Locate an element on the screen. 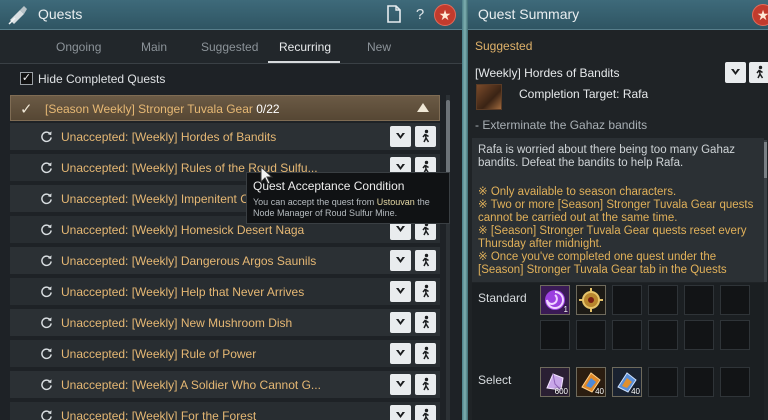 The height and width of the screenshot is (420, 768). hide-completed-label: Hide Completed Quests is located at coordinates (102, 79).